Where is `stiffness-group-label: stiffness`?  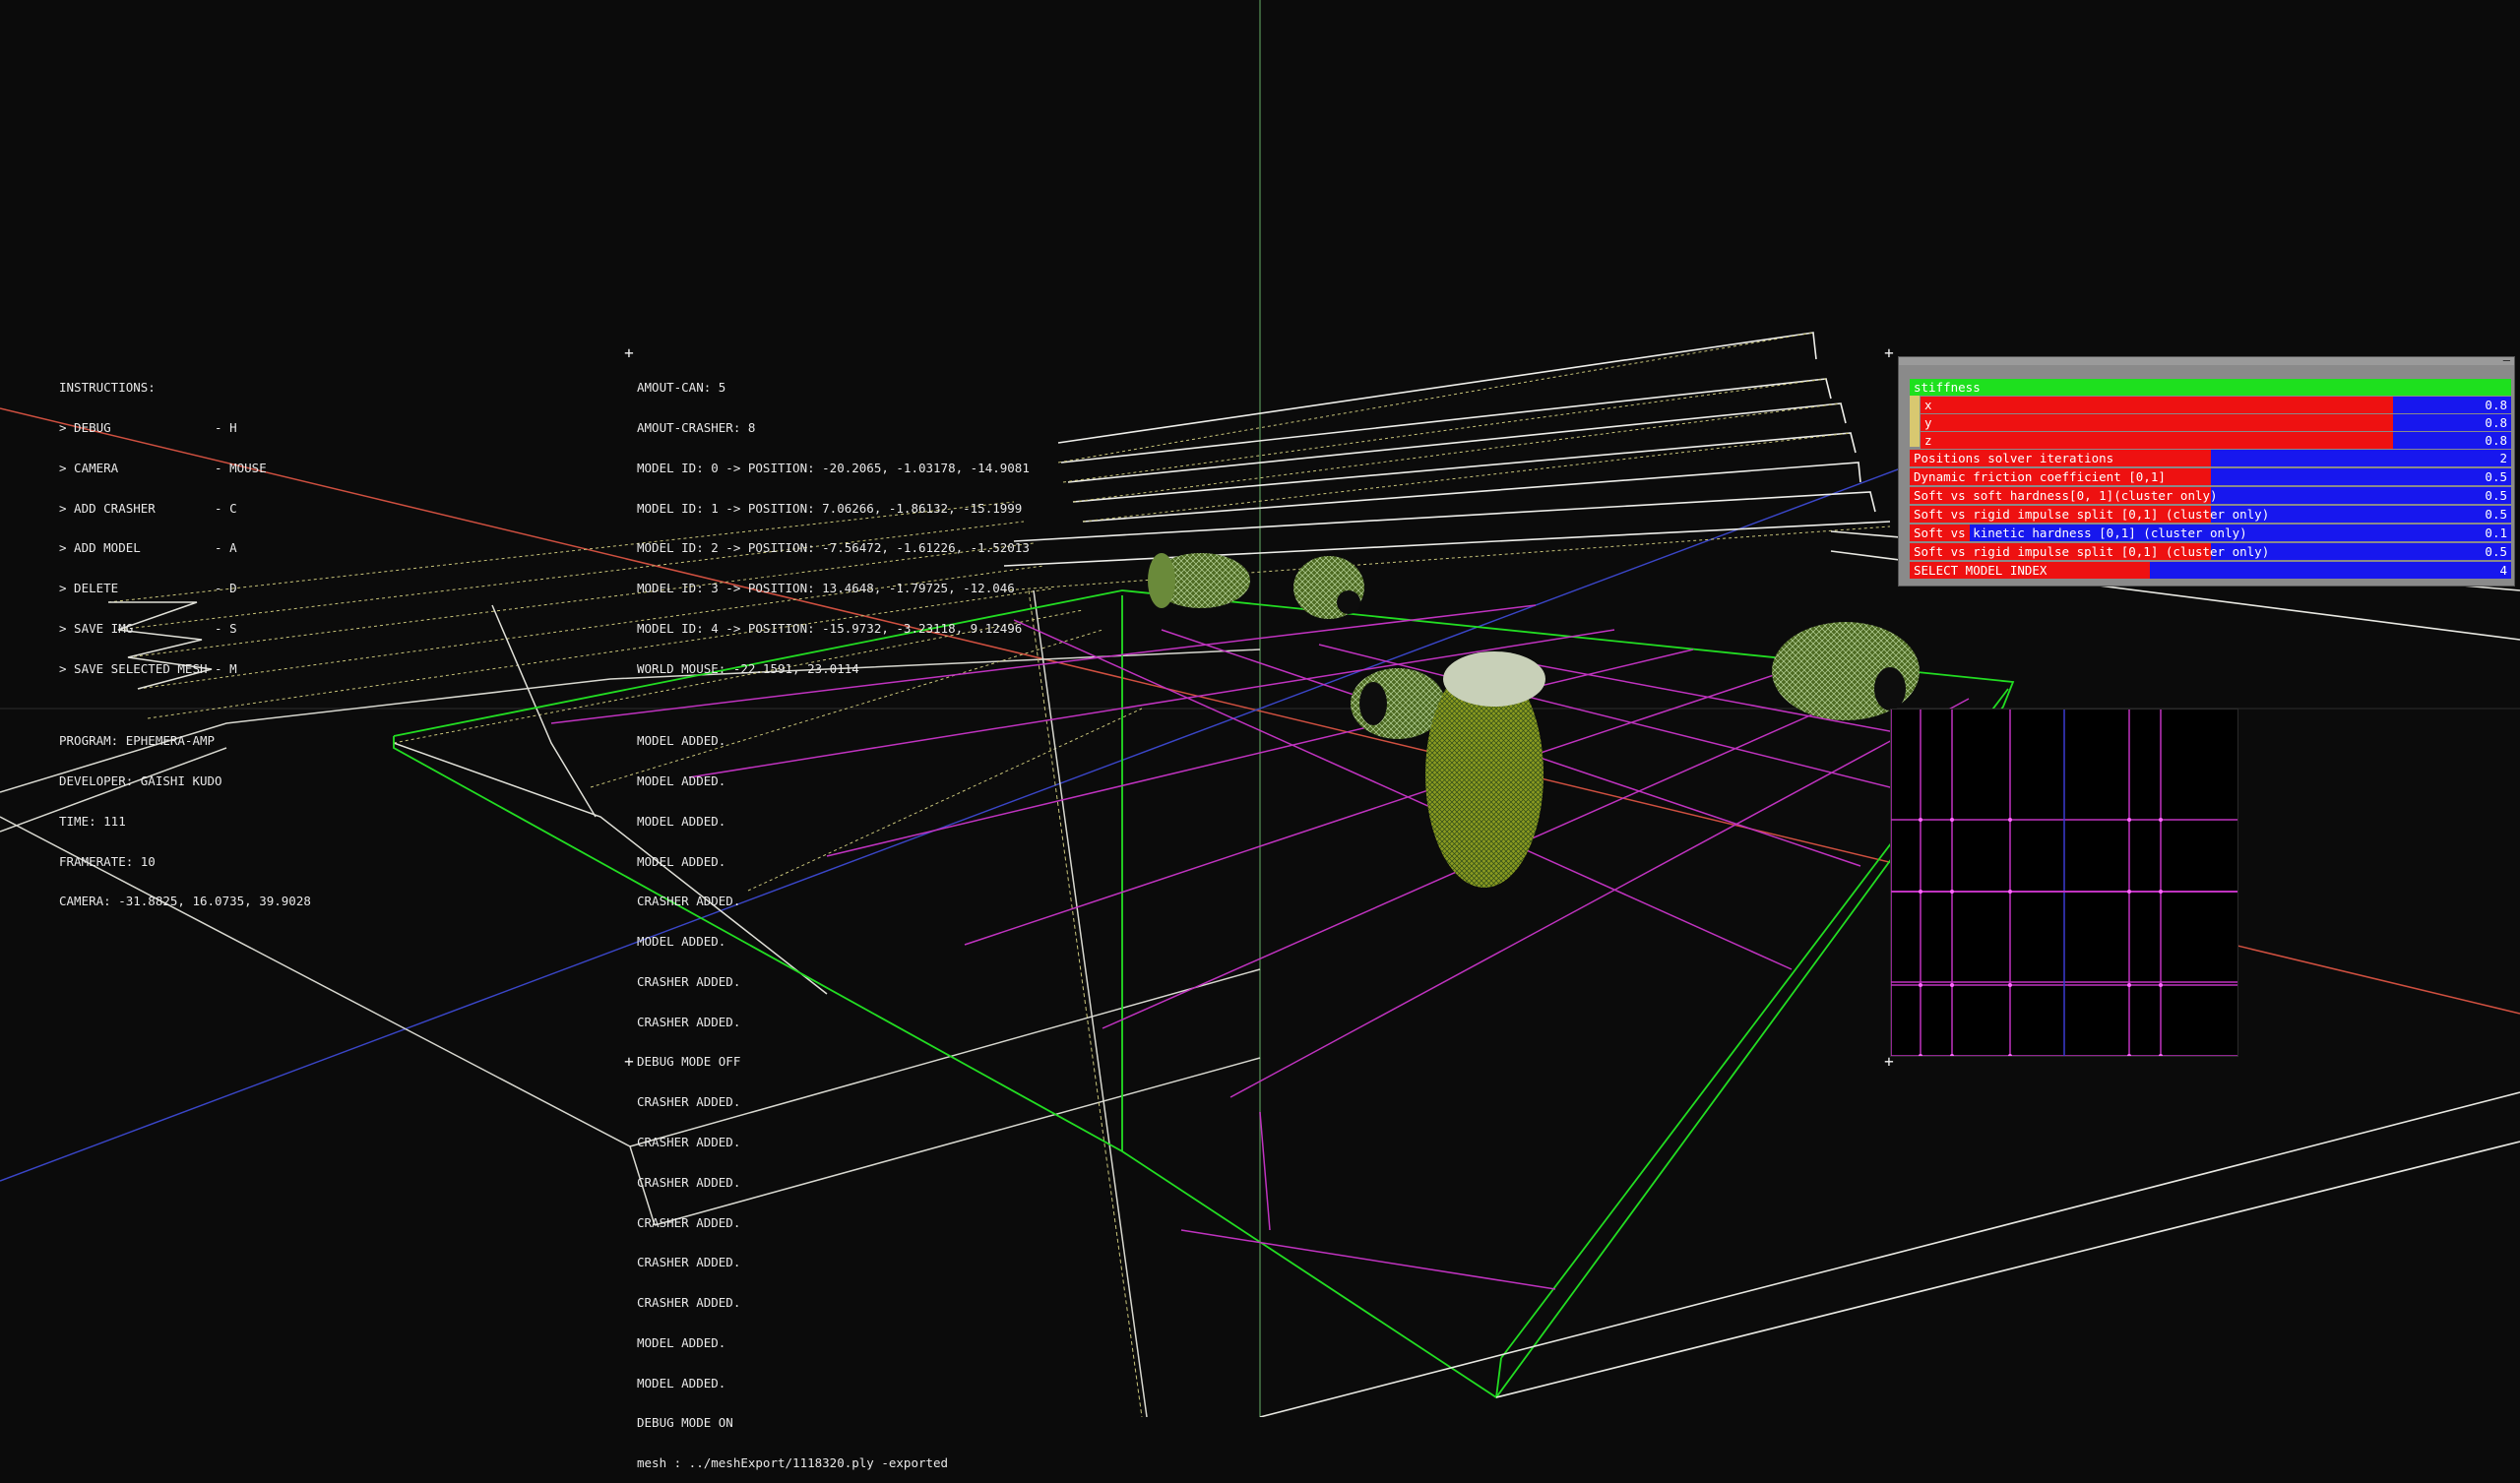
stiffness-group-label: stiffness is located at coordinates (1947, 387).